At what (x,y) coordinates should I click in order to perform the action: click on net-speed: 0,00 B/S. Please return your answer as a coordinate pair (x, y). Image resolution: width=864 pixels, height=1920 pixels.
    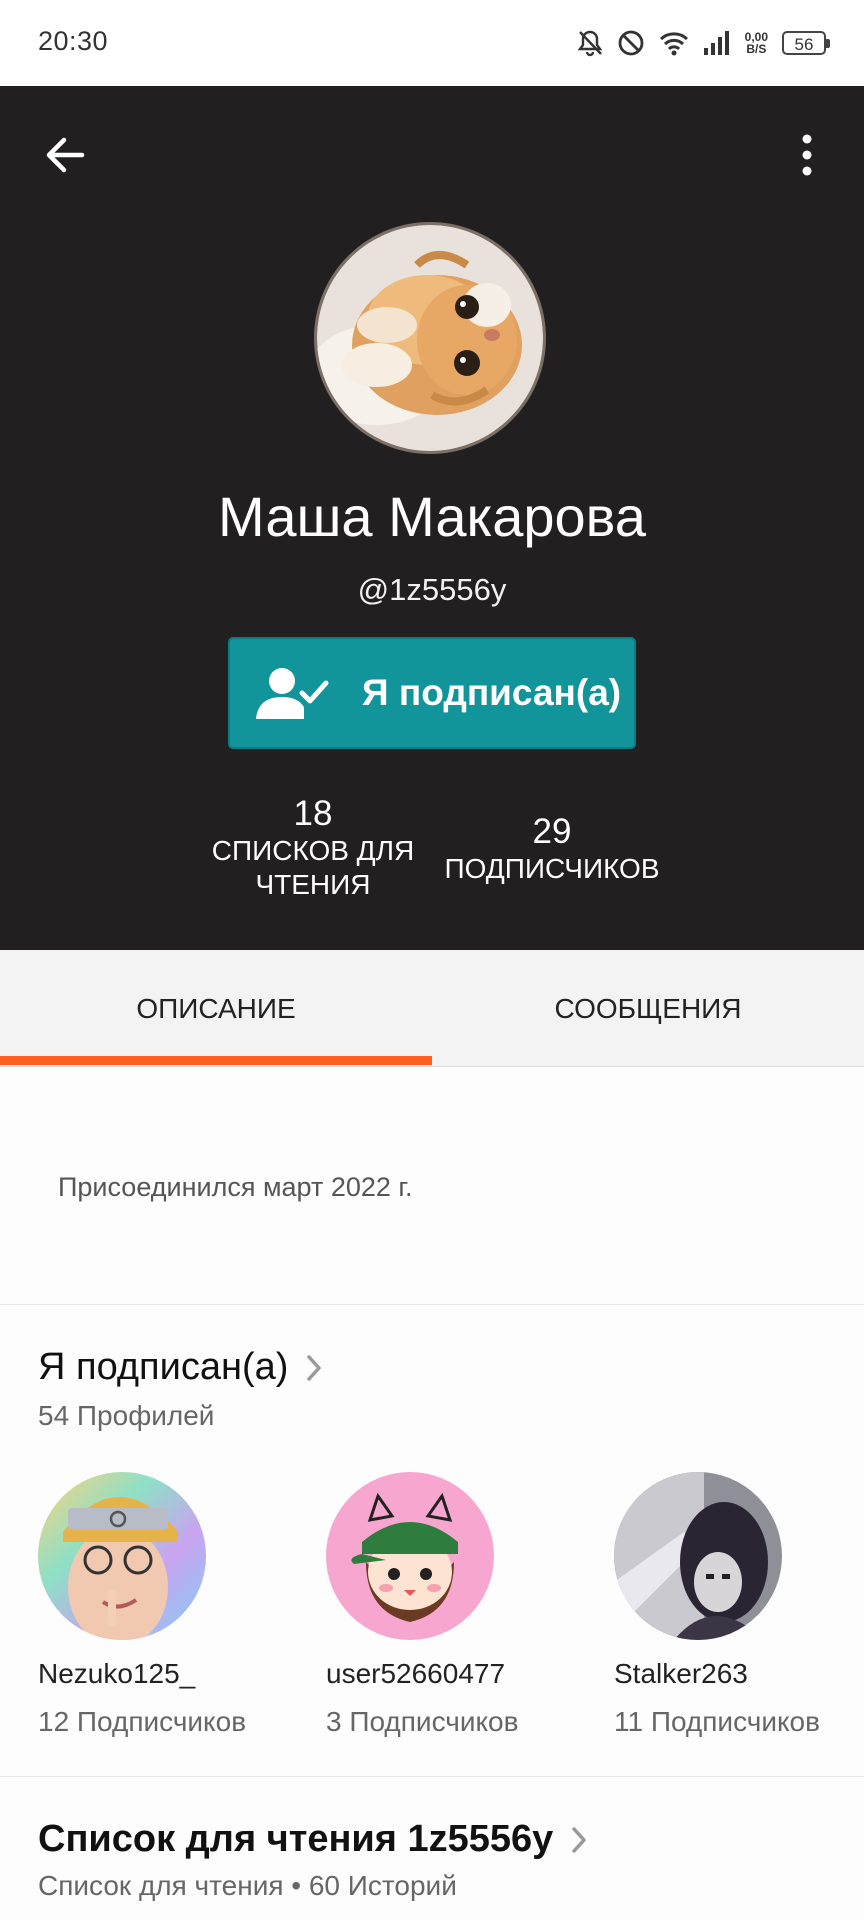
    Looking at the image, I should click on (756, 43).